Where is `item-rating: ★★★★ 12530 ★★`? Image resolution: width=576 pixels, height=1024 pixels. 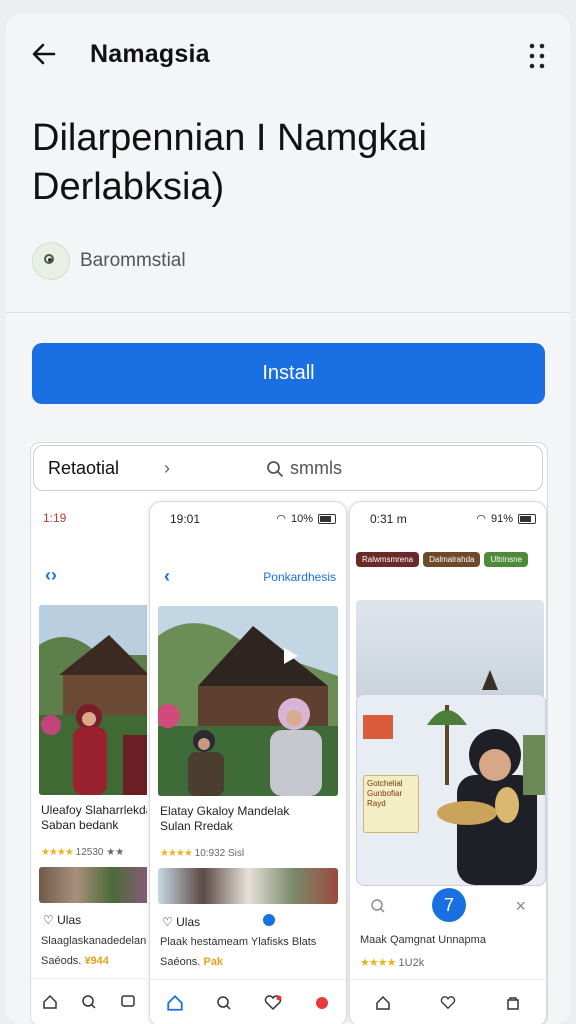
item-rating: ★★★★ 12530 ★★ is located at coordinates (82, 852).